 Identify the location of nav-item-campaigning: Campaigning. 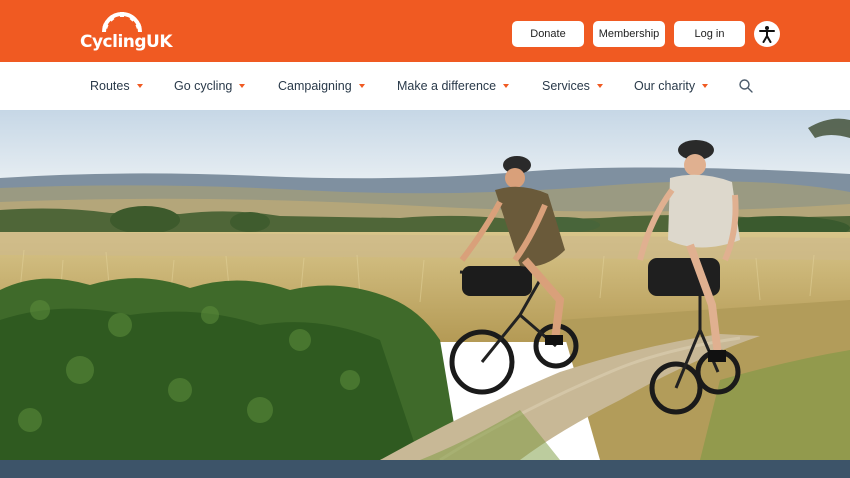
(321, 86).